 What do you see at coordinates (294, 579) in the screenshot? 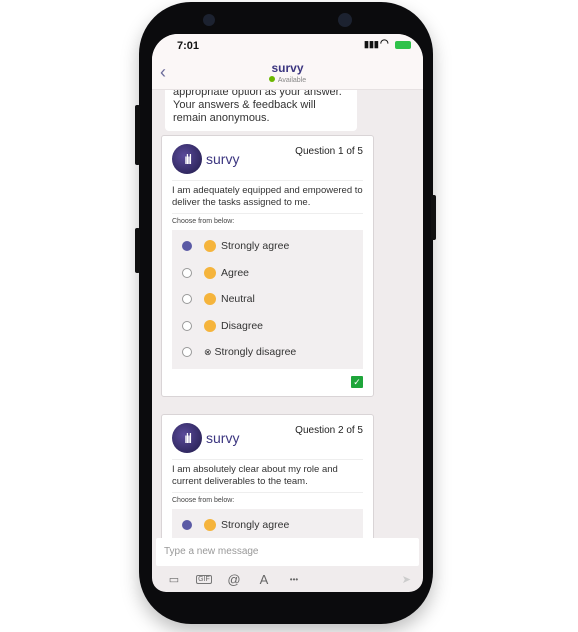
I see `more-button: •••` at bounding box center [294, 579].